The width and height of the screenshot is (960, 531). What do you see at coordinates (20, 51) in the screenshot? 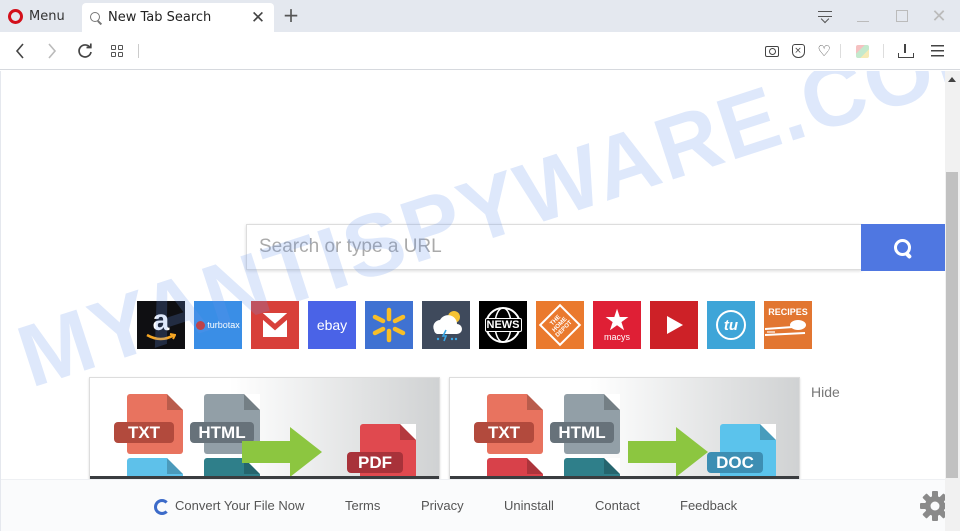
I see `back-icon` at bounding box center [20, 51].